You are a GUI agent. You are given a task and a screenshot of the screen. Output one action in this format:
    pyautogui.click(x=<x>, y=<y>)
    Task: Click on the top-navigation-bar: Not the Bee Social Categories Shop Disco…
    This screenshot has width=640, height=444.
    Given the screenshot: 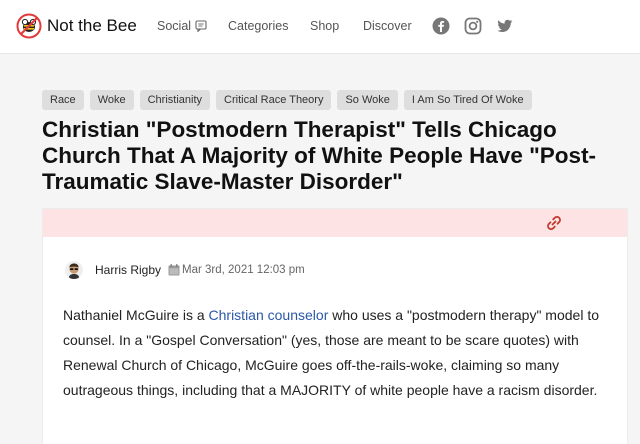 What is the action you would take?
    pyautogui.click(x=320, y=27)
    